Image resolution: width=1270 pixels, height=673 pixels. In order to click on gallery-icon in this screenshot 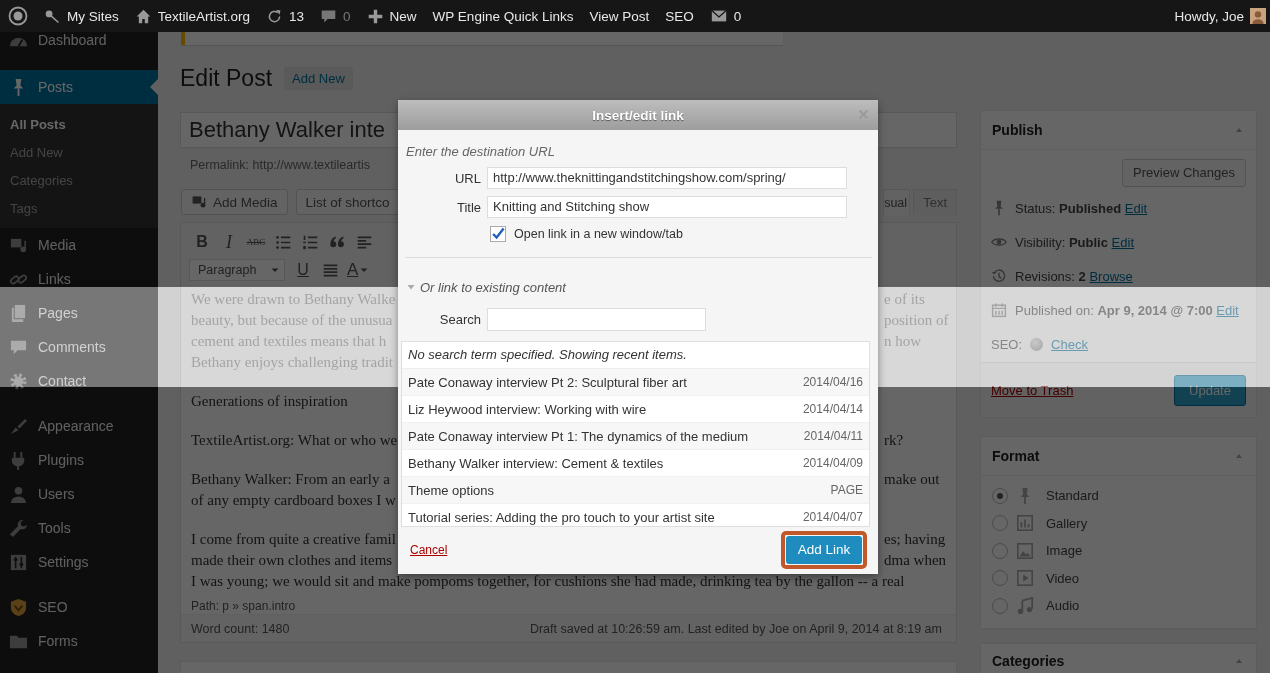, I will do `click(1025, 523)`.